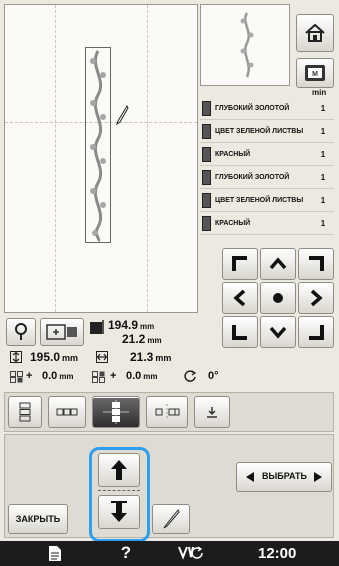 The image size is (339, 566). Describe the element at coordinates (50, 376) in the screenshot. I see `offset-x-value: 0.0` at that location.